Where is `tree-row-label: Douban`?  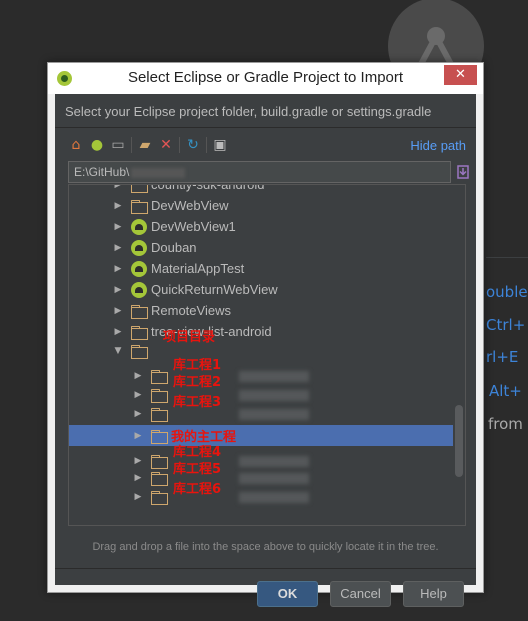 tree-row-label: Douban is located at coordinates (174, 247).